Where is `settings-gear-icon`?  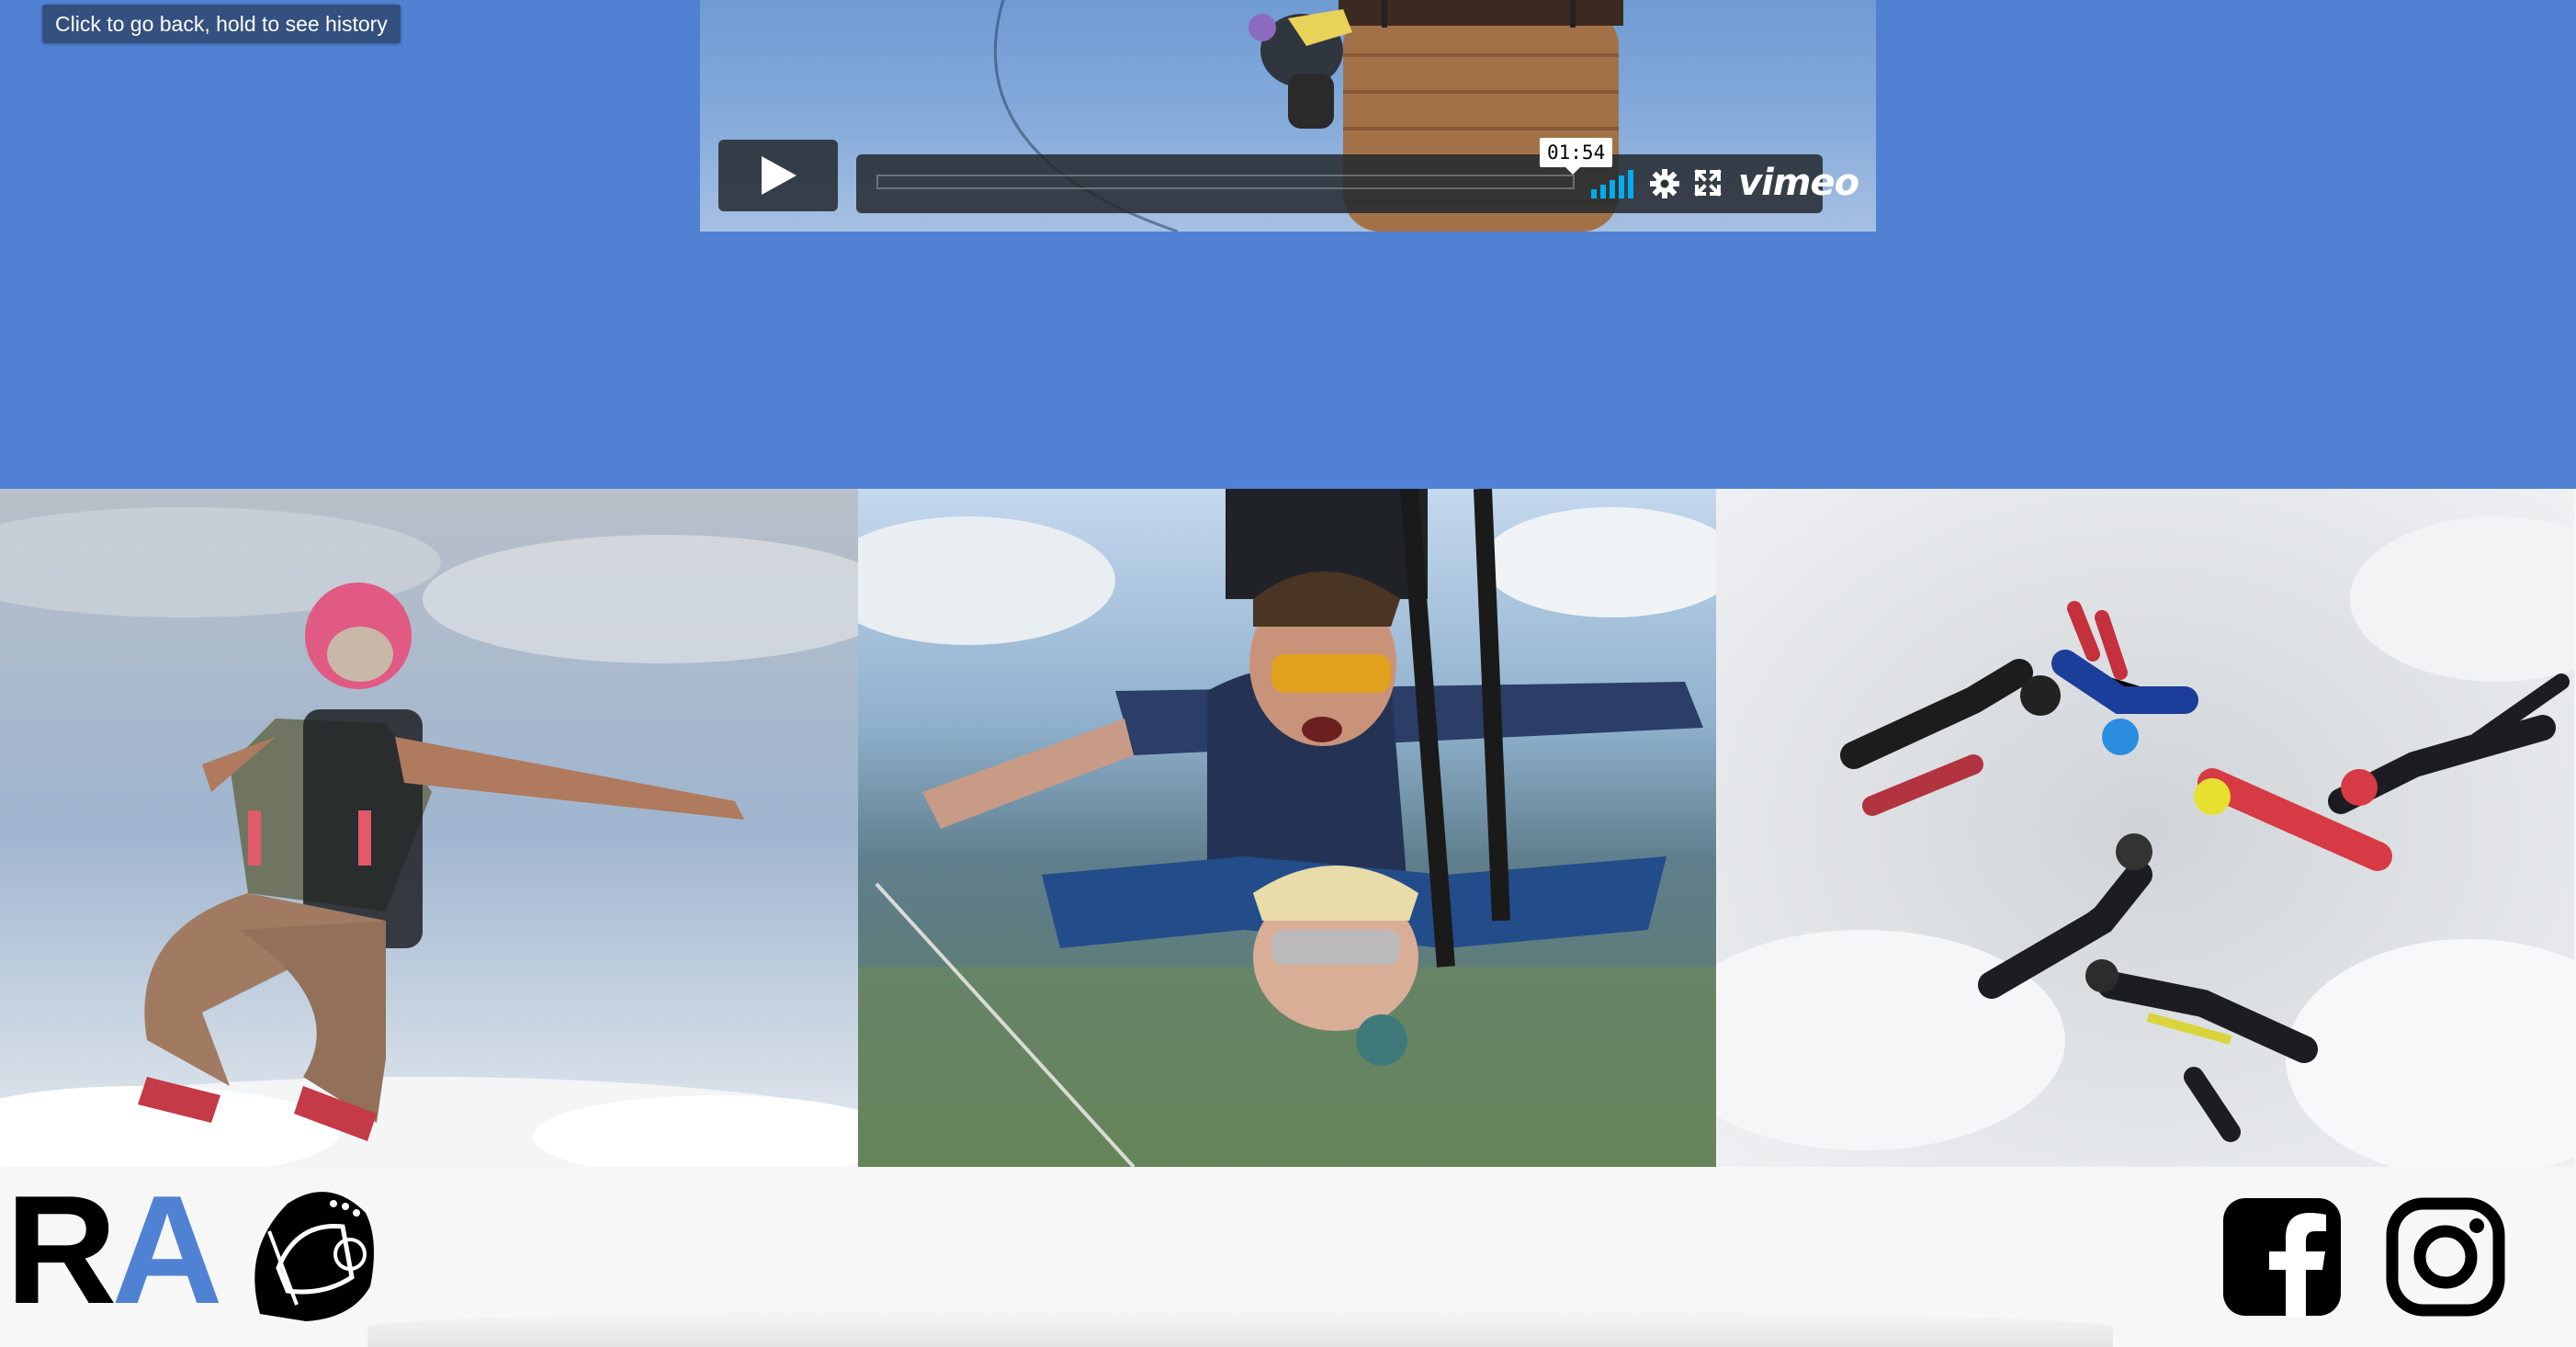 settings-gear-icon is located at coordinates (1664, 183).